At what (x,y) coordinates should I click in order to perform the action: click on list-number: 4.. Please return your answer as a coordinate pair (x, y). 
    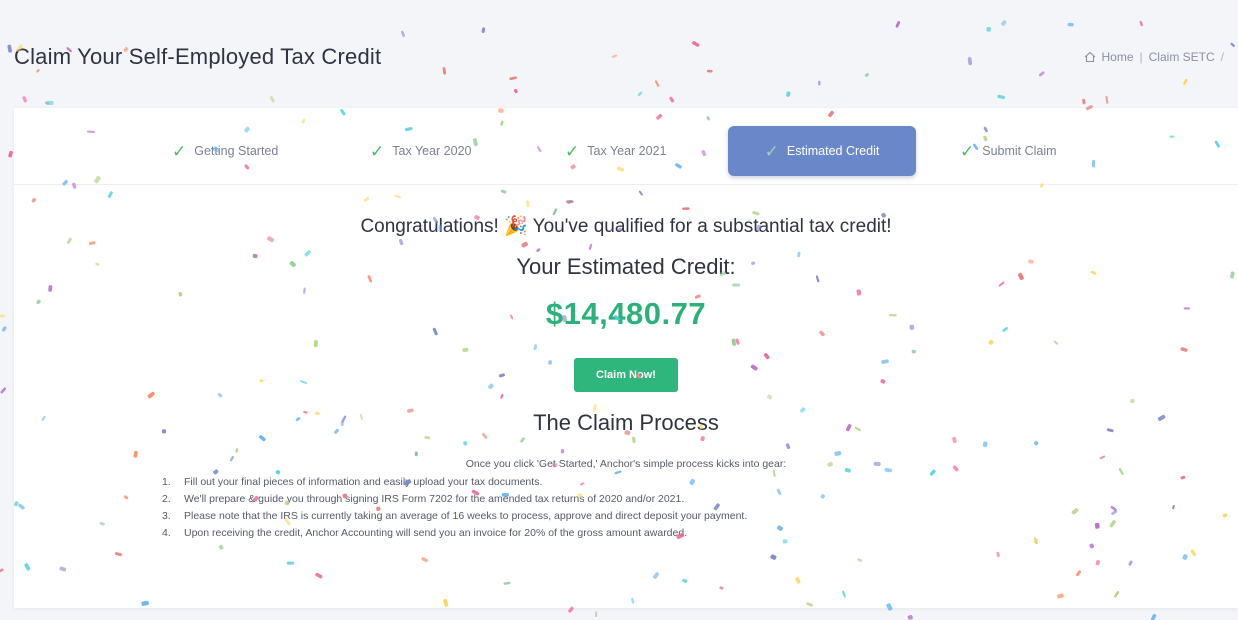
    Looking at the image, I should click on (166, 533).